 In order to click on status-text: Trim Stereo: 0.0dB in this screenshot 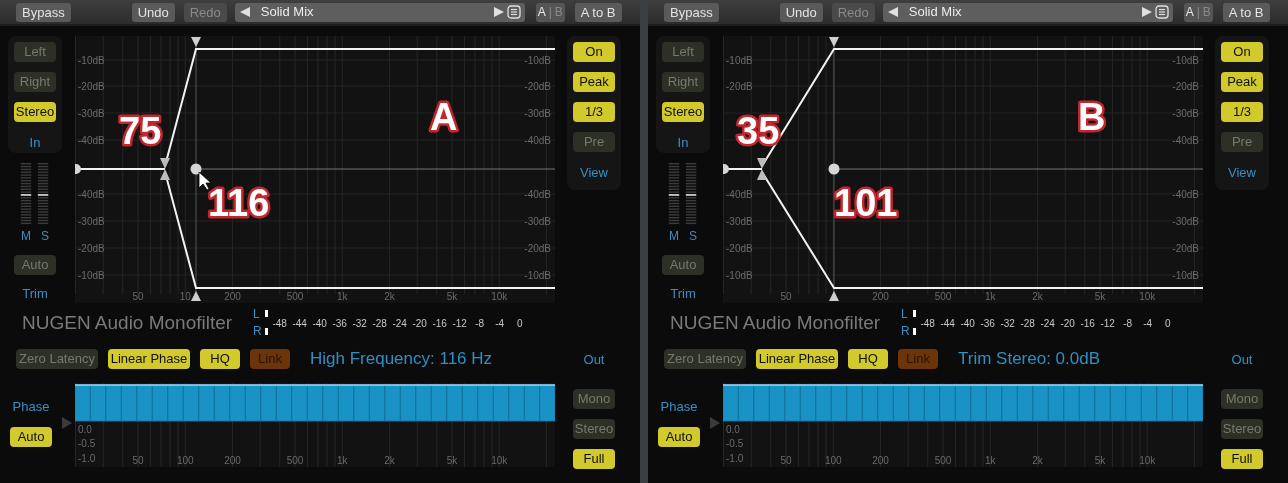, I will do `click(1029, 359)`.